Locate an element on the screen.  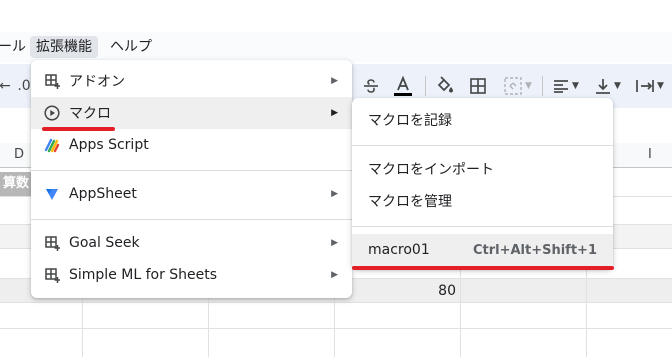
menu-item-add-ons: アドオン ▶ is located at coordinates (191, 81).